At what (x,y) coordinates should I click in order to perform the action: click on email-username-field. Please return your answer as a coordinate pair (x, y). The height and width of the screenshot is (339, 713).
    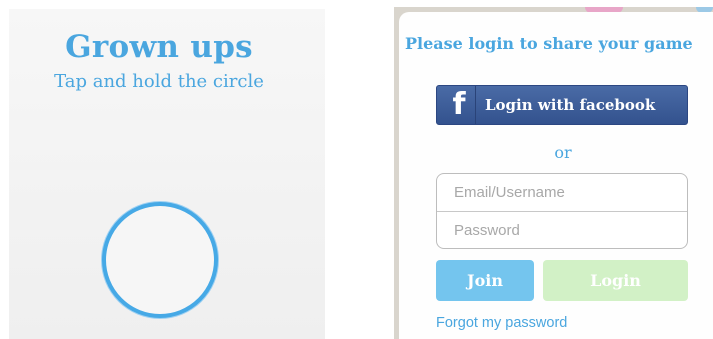
    Looking at the image, I should click on (562, 192).